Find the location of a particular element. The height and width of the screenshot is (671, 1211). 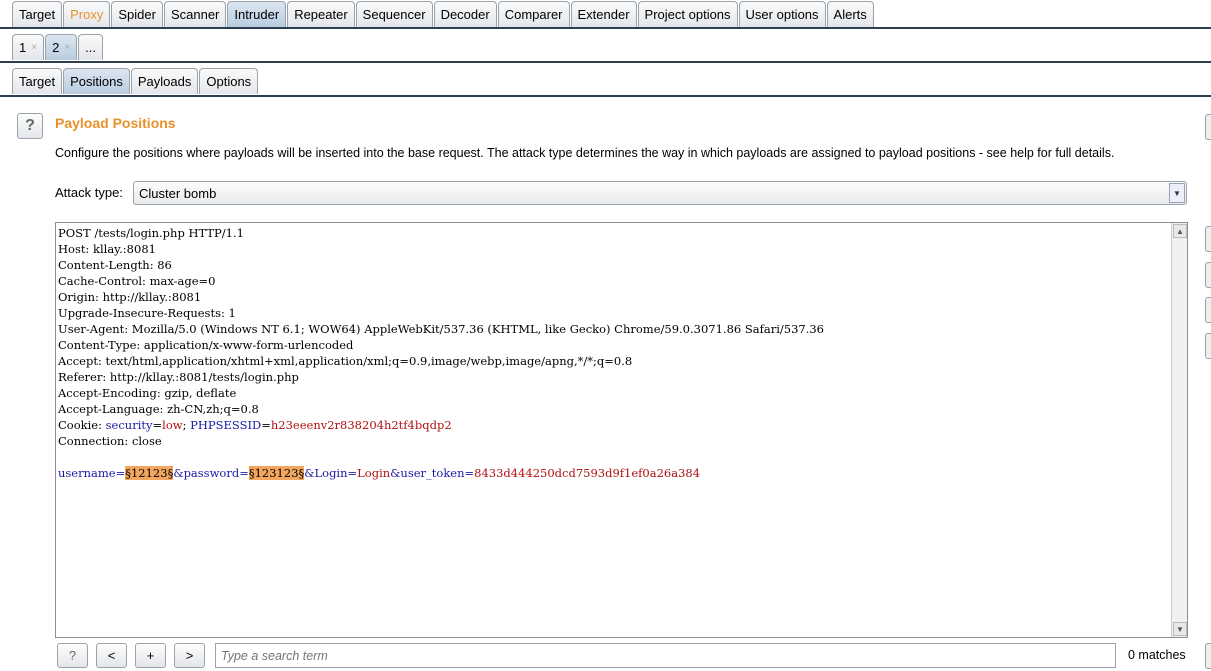

tab-label: Options is located at coordinates (229, 81).